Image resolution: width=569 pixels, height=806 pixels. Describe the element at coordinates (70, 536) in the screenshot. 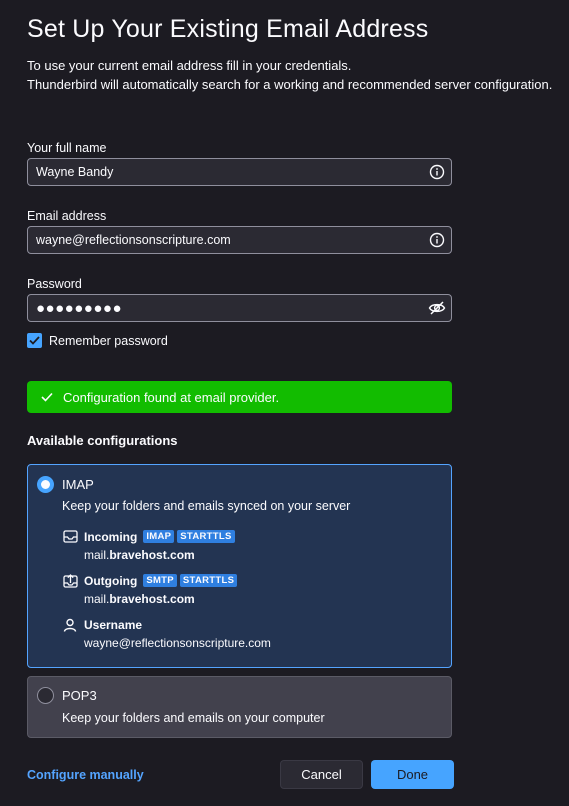

I see `inbox-icon` at that location.